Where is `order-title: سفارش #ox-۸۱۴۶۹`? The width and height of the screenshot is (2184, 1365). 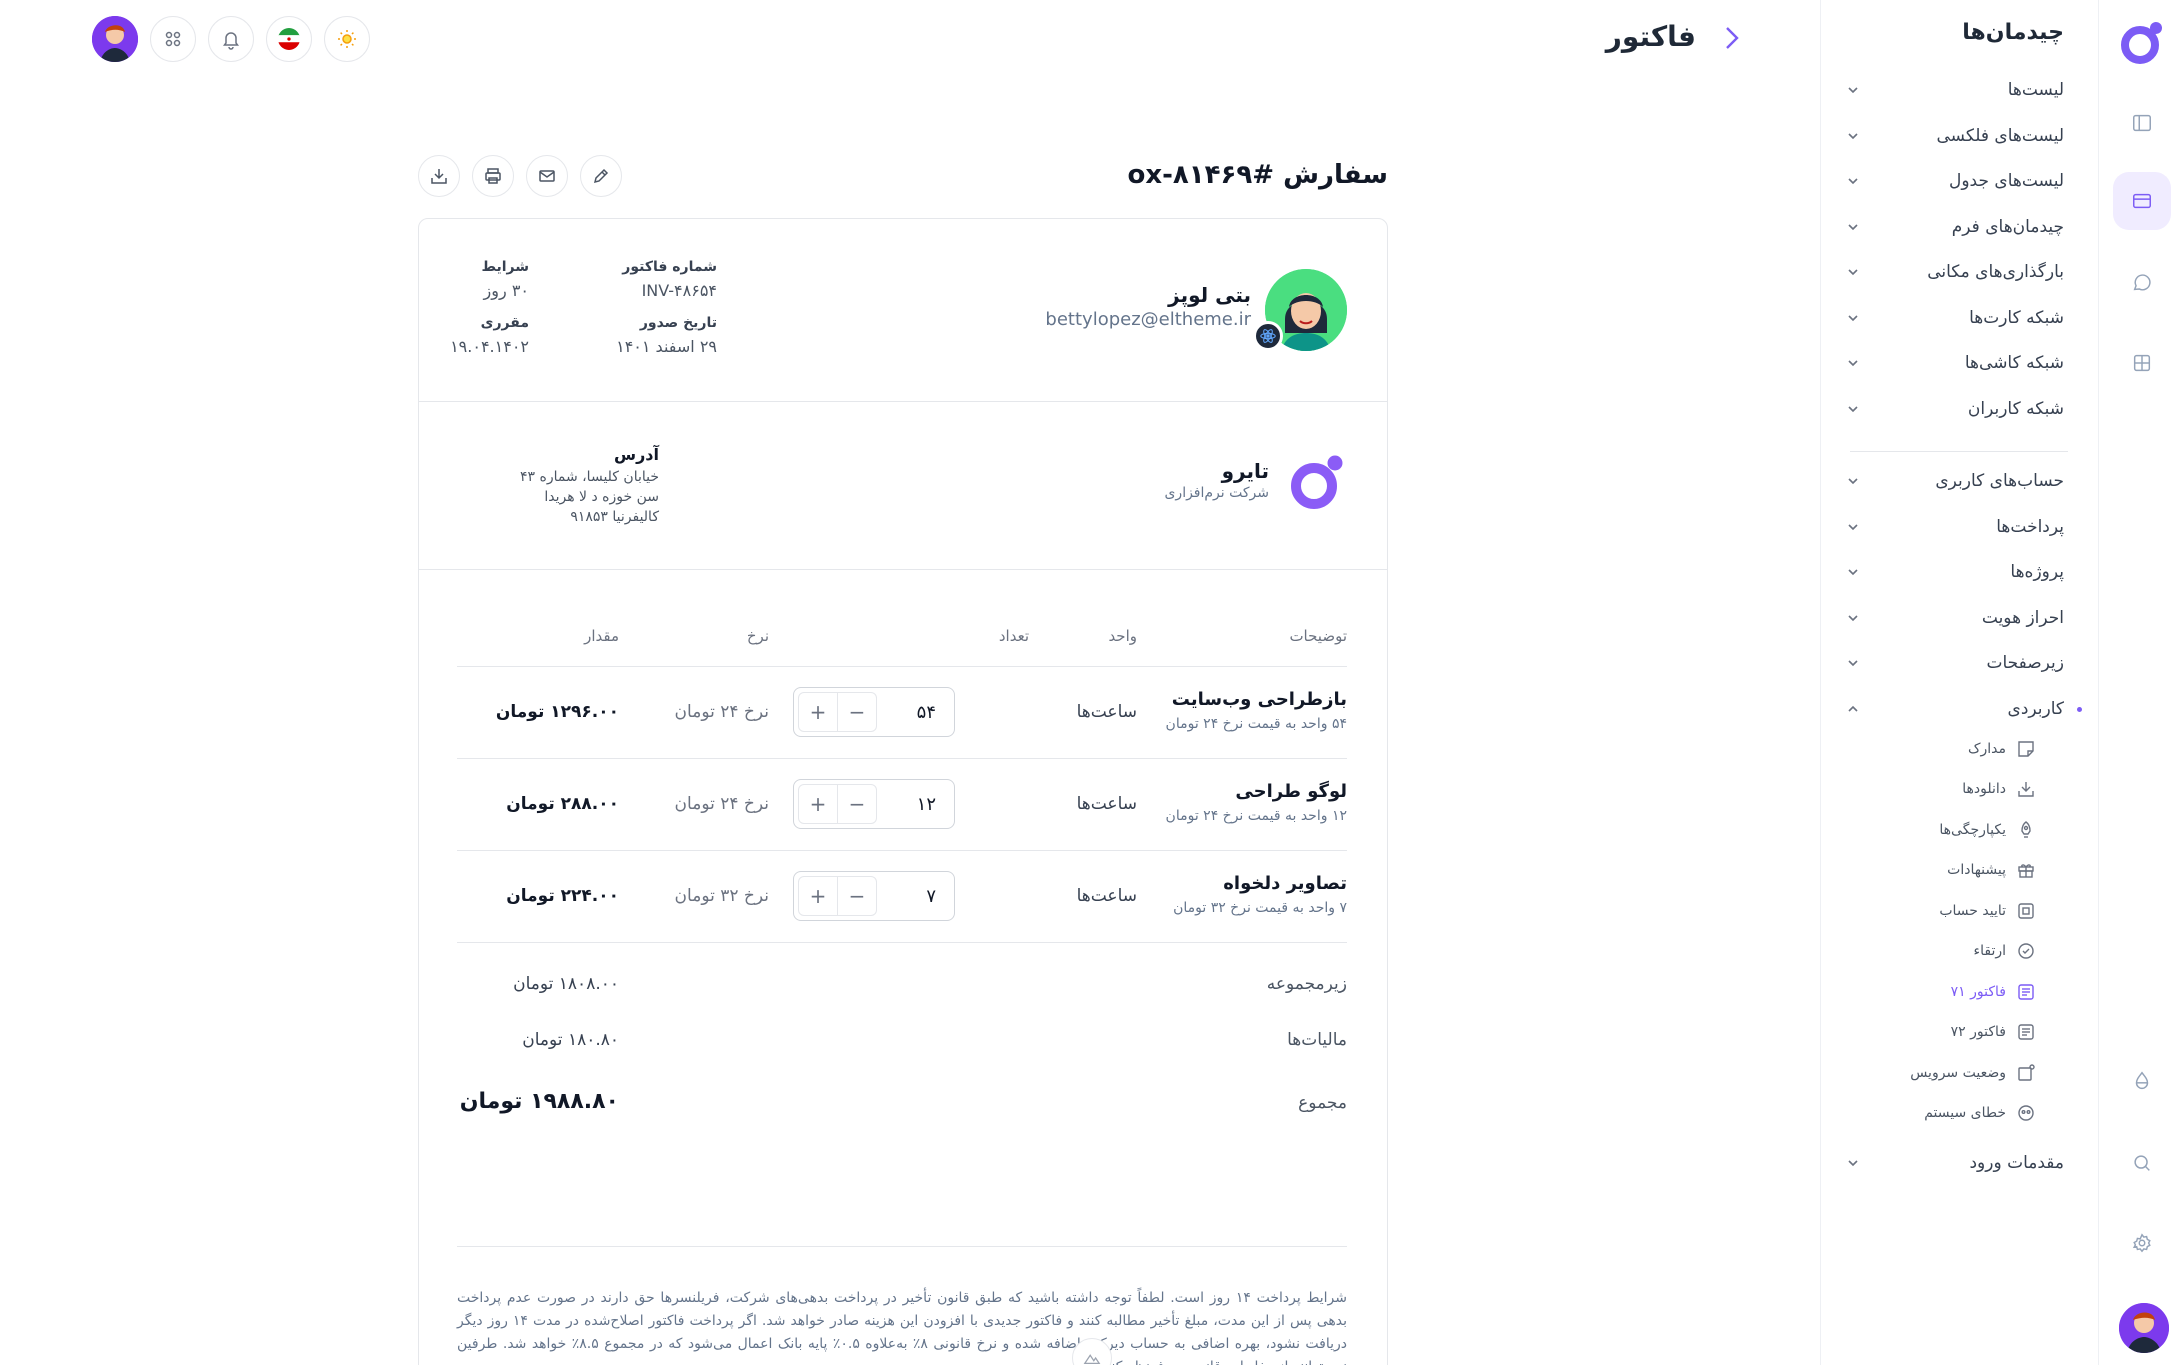
order-title: سفارش #ox-۸۱۴۶۹ is located at coordinates (1257, 175).